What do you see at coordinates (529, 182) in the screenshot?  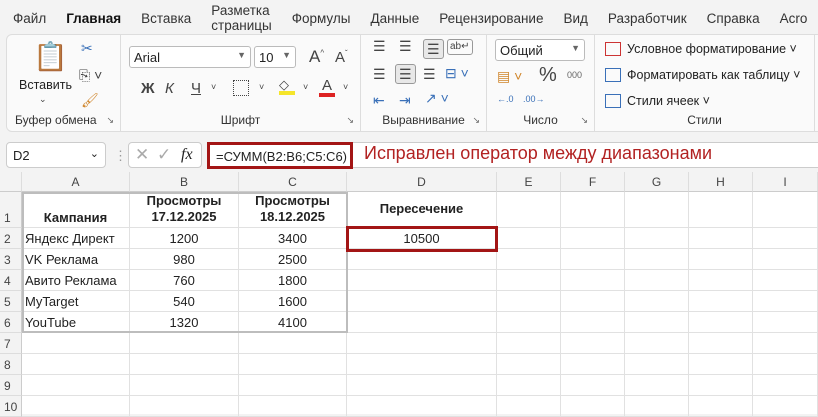 I see `column-header-E: E` at bounding box center [529, 182].